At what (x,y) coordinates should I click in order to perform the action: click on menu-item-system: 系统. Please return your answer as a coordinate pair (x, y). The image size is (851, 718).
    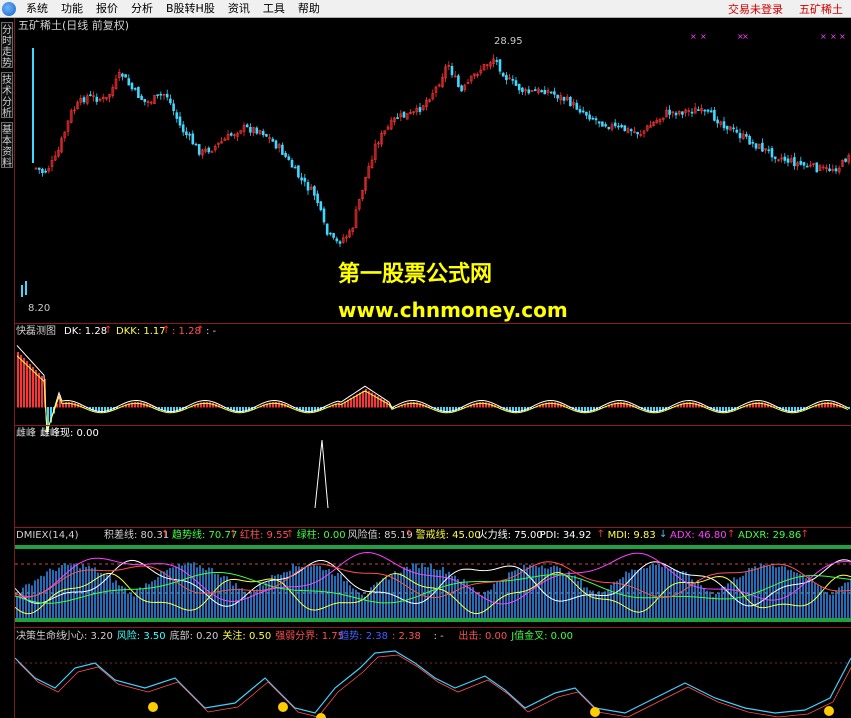
    Looking at the image, I should click on (37, 9).